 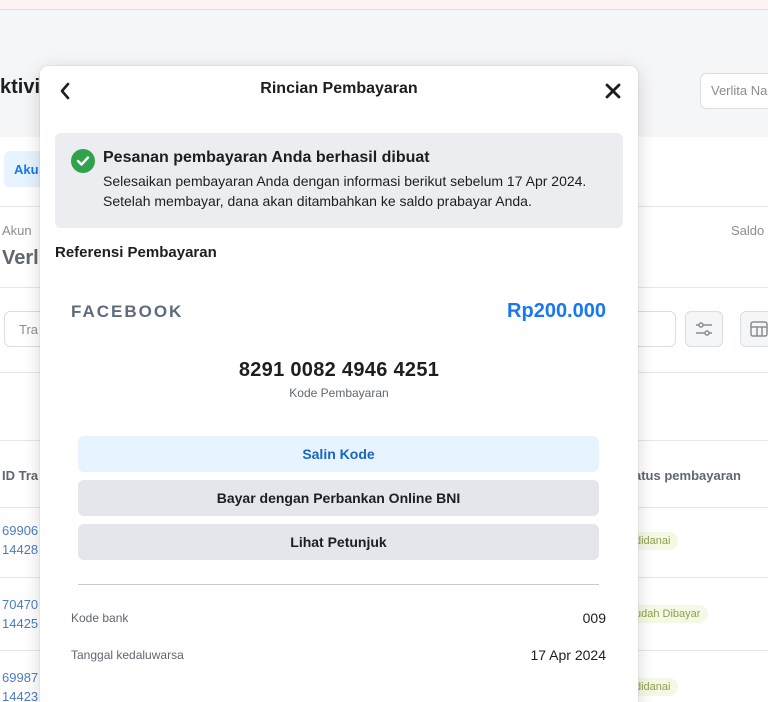 What do you see at coordinates (339, 393) in the screenshot?
I see `payment-code-label: Kode Pembayaran` at bounding box center [339, 393].